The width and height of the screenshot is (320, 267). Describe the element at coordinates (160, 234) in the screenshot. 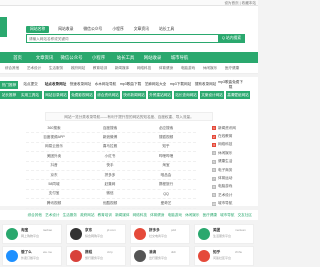

I see `site-card: 拼多多 pdd 社交电商平台` at that location.